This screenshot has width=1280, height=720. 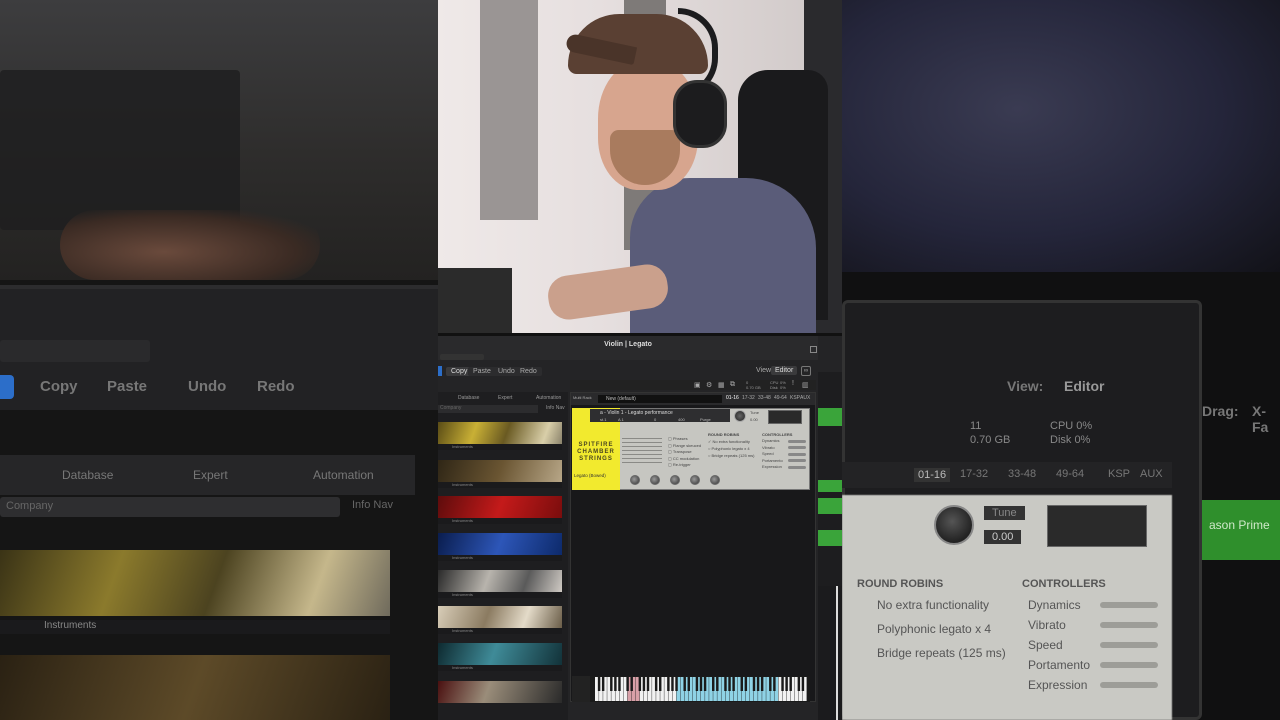 I want to click on pitch-mod-wheels, so click(x=581, y=689).